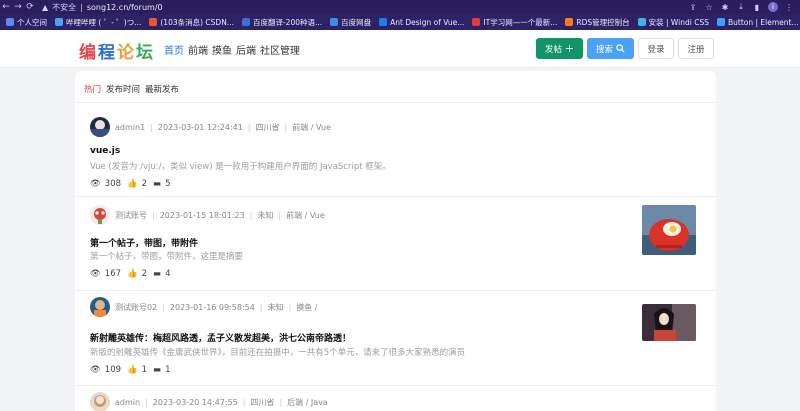  What do you see at coordinates (168, 274) in the screenshot?
I see `comment-count: 4` at bounding box center [168, 274].